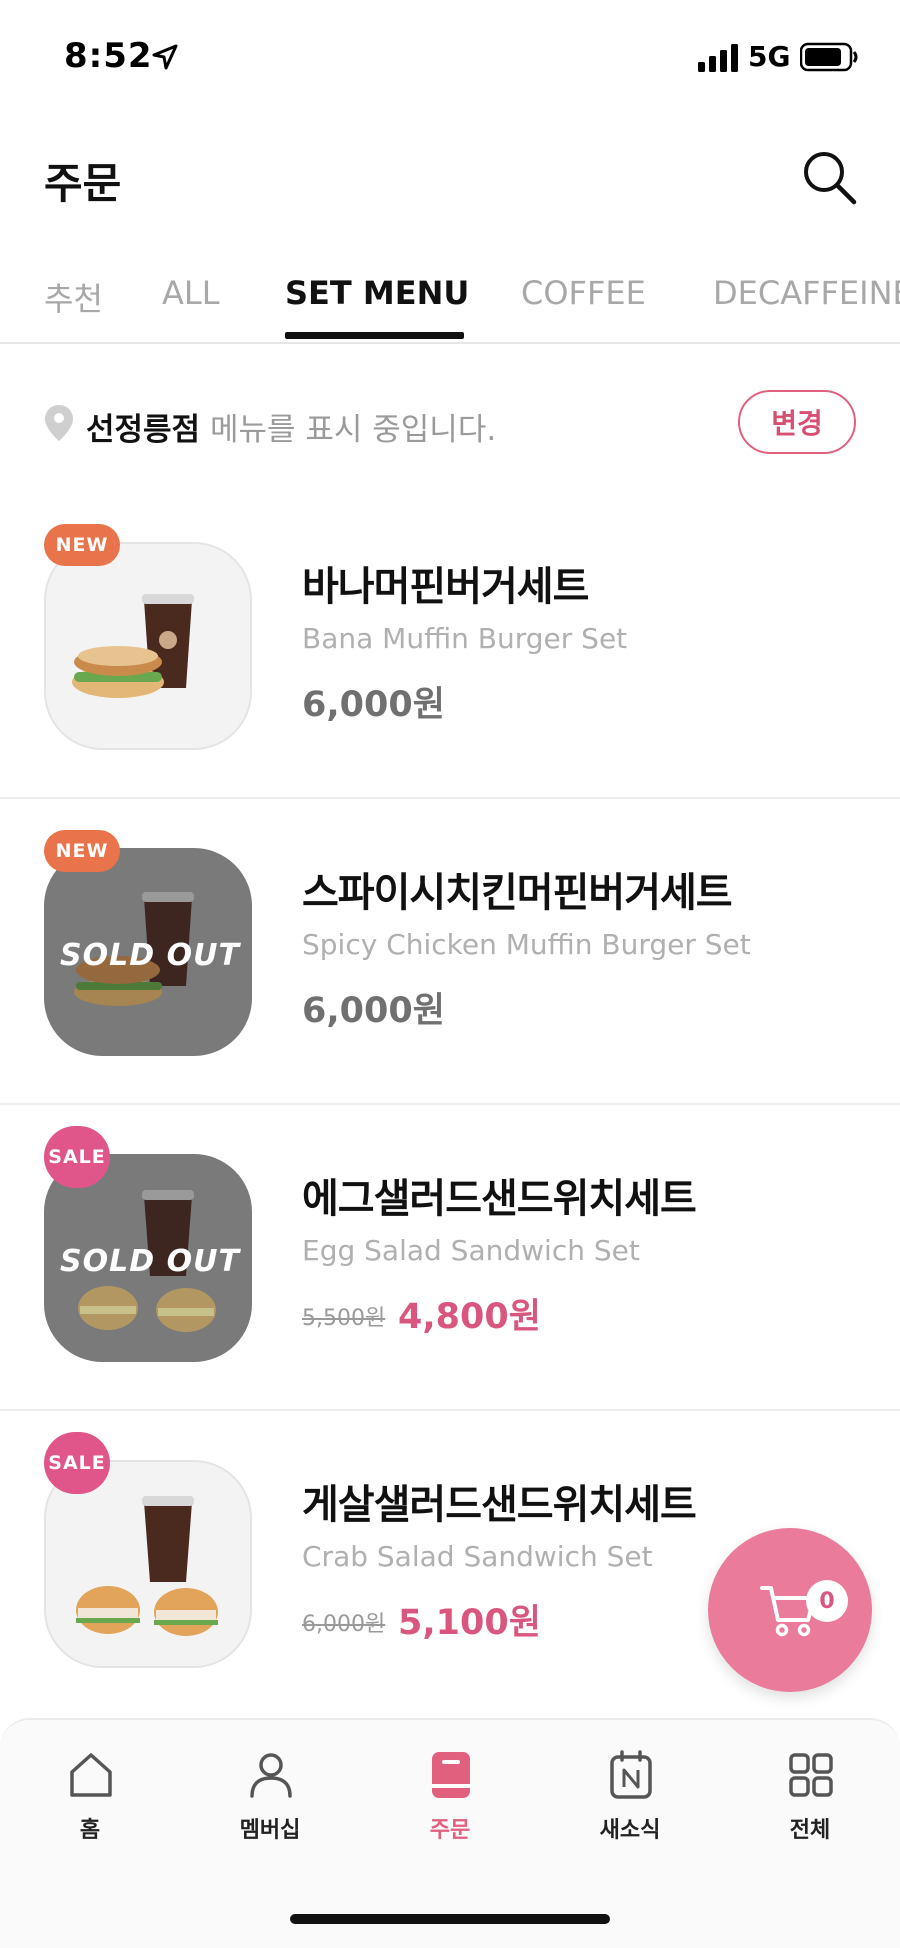 Image resolution: width=900 pixels, height=1948 pixels. What do you see at coordinates (270, 1805) in the screenshot?
I see `nav-membership: 멤버십` at bounding box center [270, 1805].